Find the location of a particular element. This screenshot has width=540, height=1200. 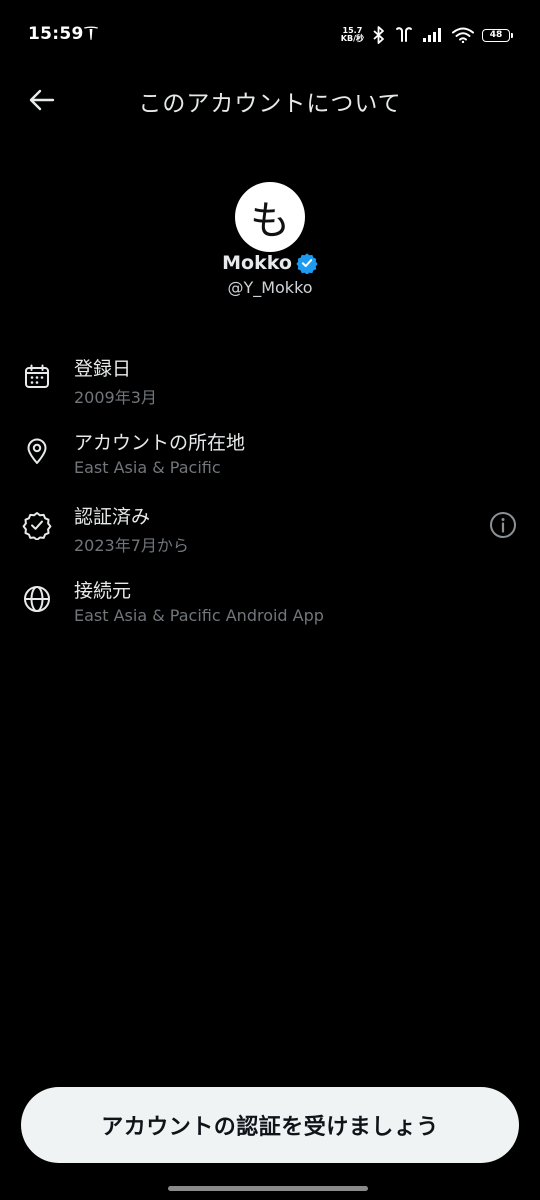

network-speed: 15.7 KB/秒 is located at coordinates (352, 34).